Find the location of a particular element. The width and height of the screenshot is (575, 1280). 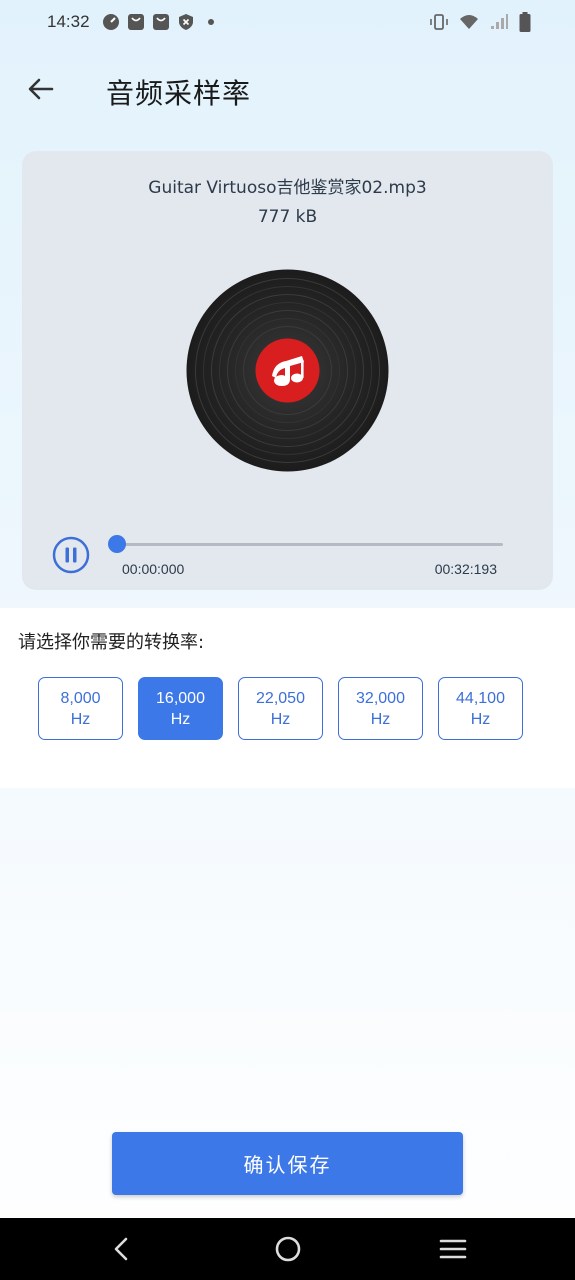

pause-icon is located at coordinates (71, 555).